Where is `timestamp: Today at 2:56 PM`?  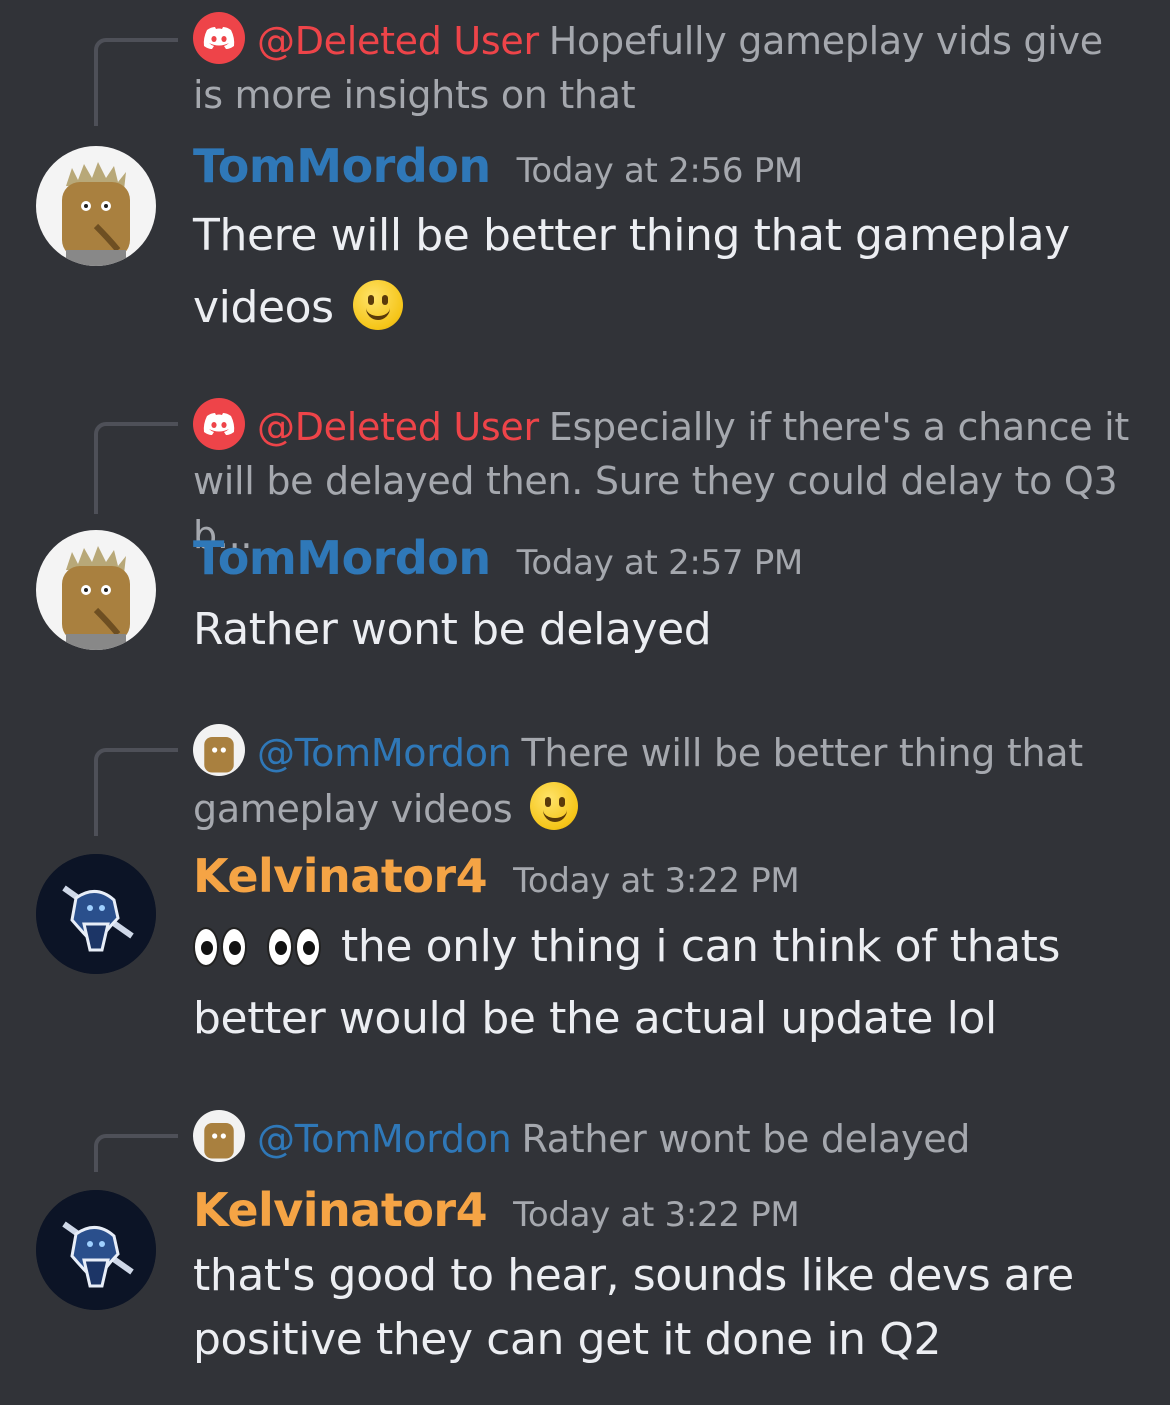 timestamp: Today at 2:56 PM is located at coordinates (660, 171).